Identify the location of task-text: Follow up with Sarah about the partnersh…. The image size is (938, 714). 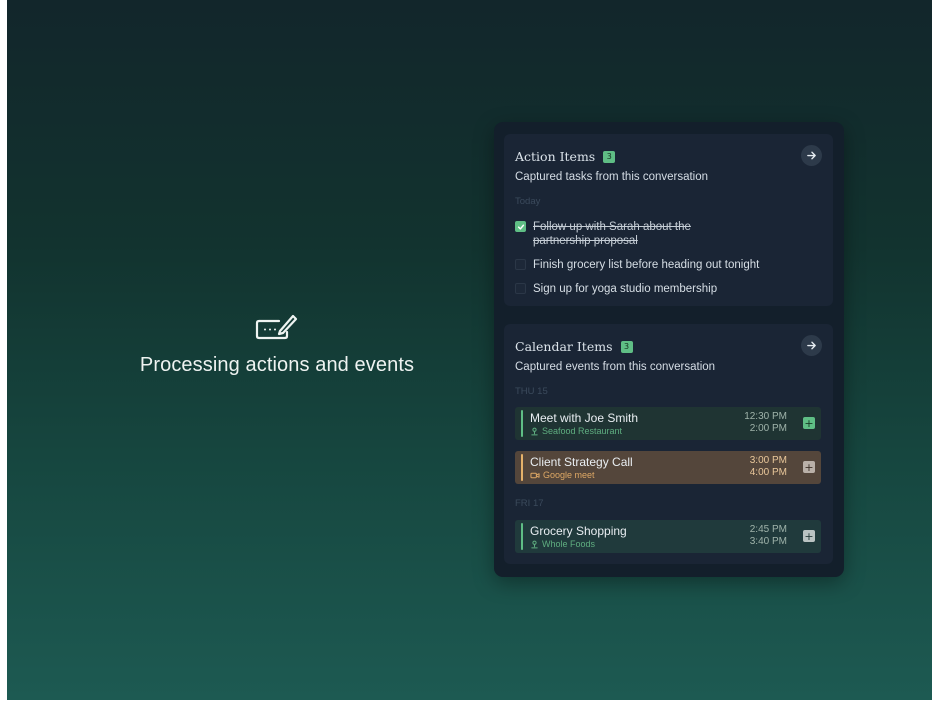
(612, 234).